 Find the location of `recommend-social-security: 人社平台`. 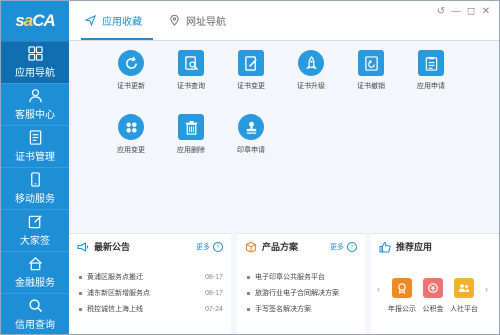

recommend-social-security: 人社平台 is located at coordinates (464, 296).